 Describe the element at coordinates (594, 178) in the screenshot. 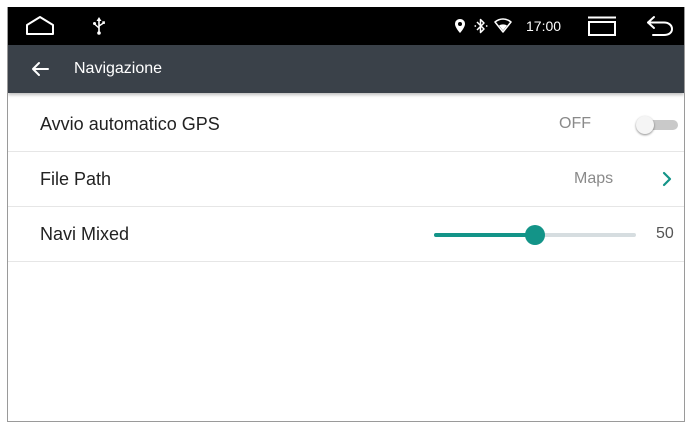

I see `file-path-value: Maps` at that location.